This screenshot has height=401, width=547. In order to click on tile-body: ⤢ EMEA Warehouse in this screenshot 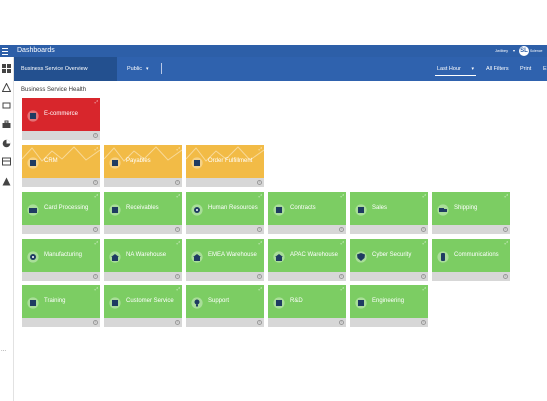, I will do `click(225, 255)`.